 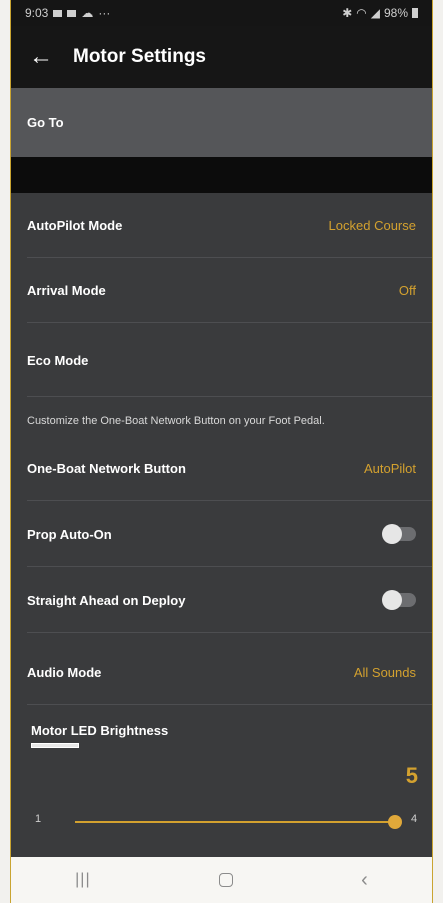 What do you see at coordinates (221, 57) in the screenshot?
I see `app-bar: ← Motor Settings` at bounding box center [221, 57].